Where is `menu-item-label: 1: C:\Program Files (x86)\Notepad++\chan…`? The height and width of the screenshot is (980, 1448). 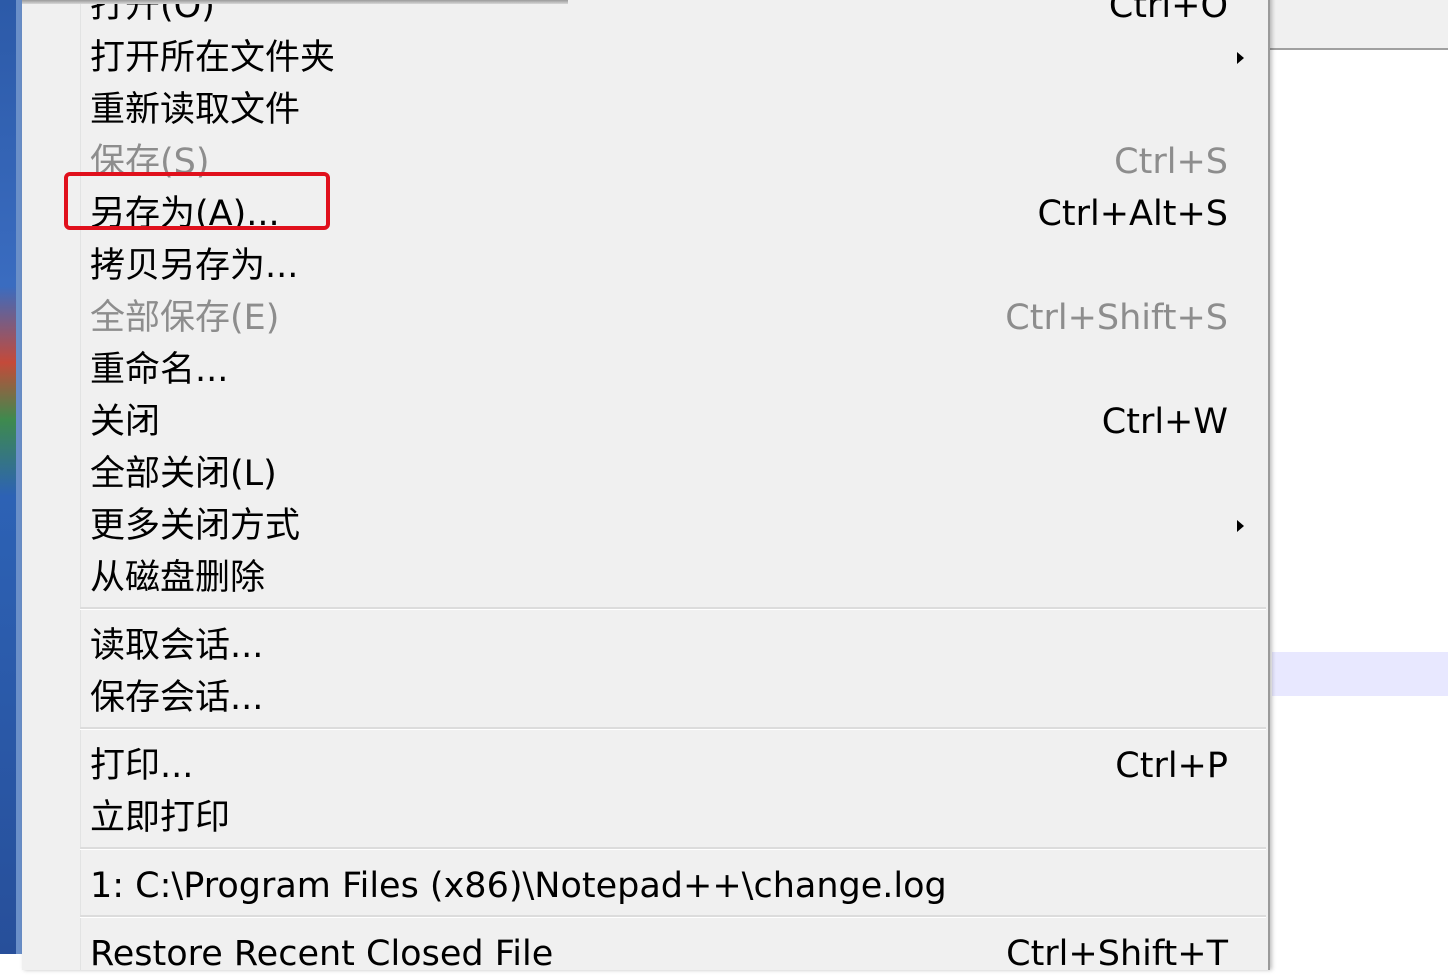
menu-item-label: 1: C:\Program Files (x86)\Notepad++\chan… is located at coordinates (518, 886).